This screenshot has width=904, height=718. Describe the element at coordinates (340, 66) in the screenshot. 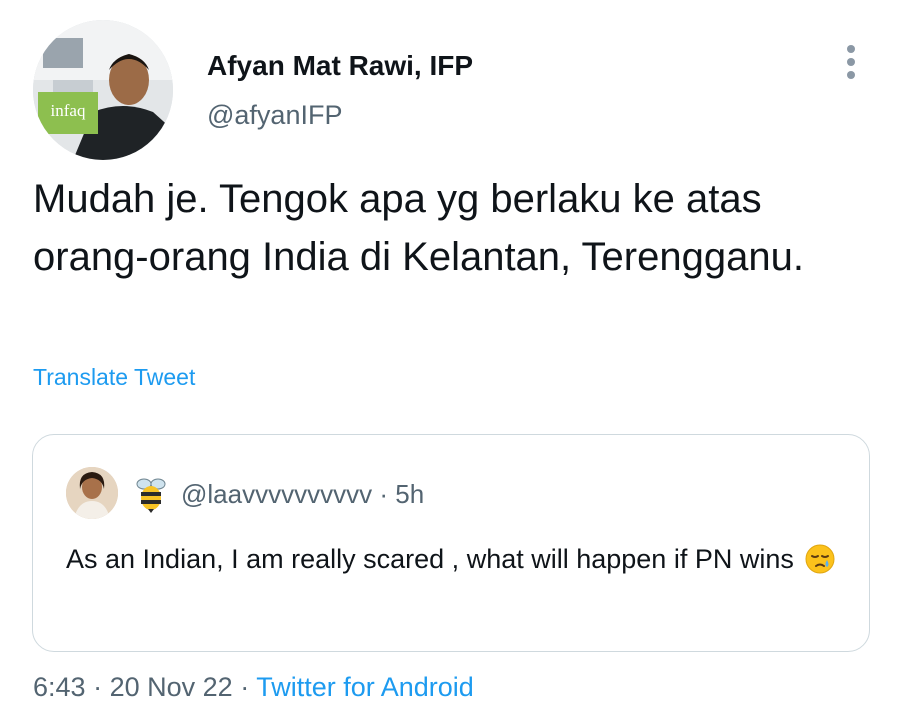

I see `author-display-name: Afyan Mat Rawi, IFP` at that location.